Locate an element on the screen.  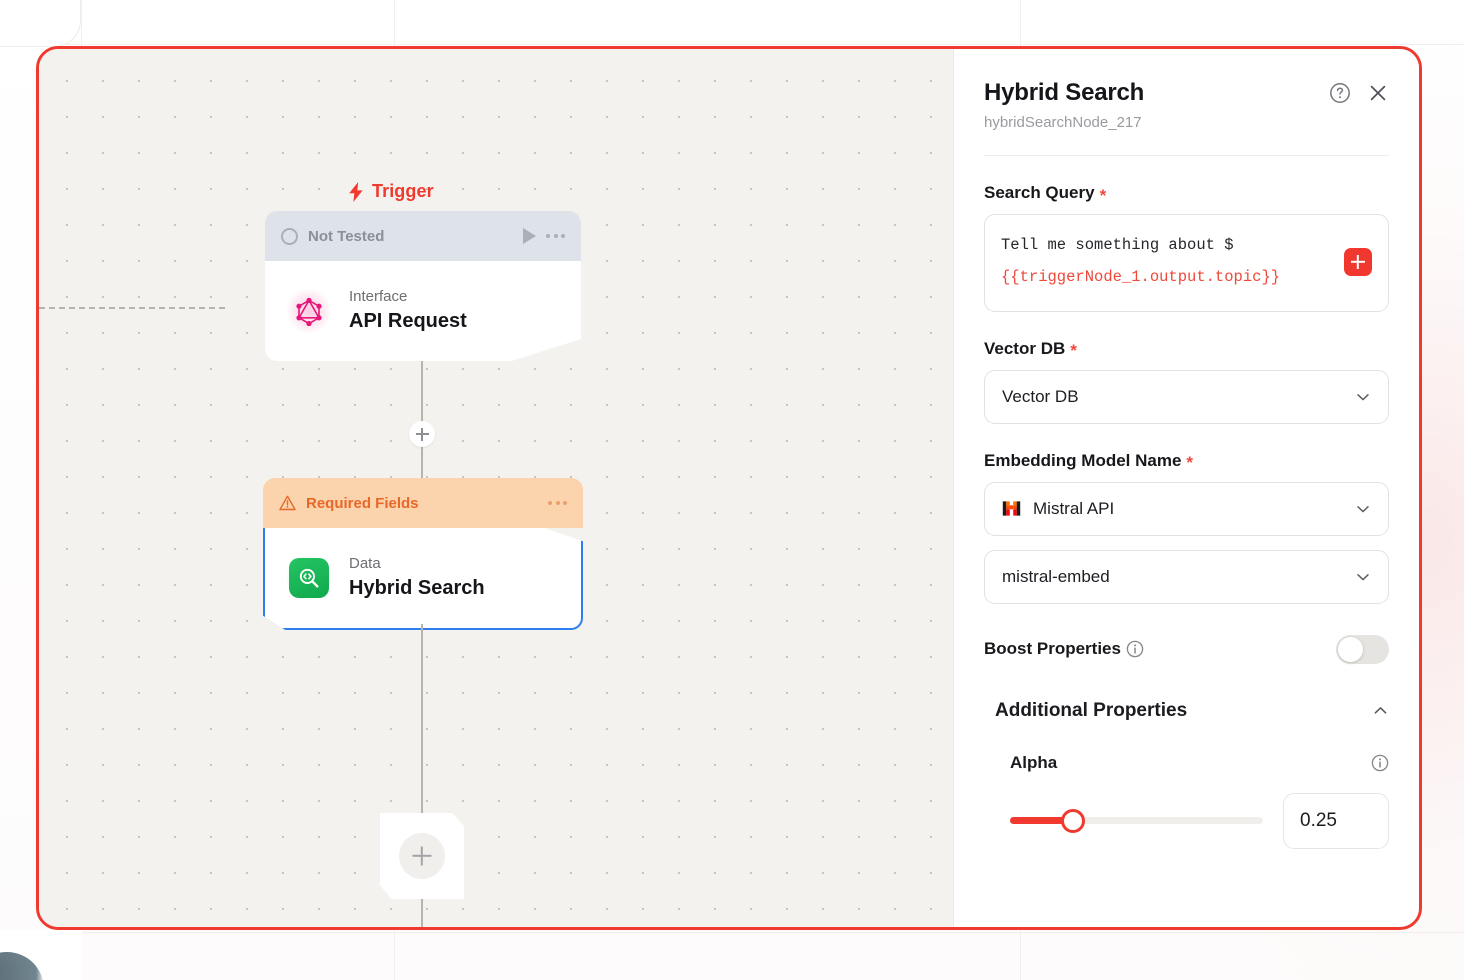
search-query-label: Search Query * is located at coordinates (1186, 194).